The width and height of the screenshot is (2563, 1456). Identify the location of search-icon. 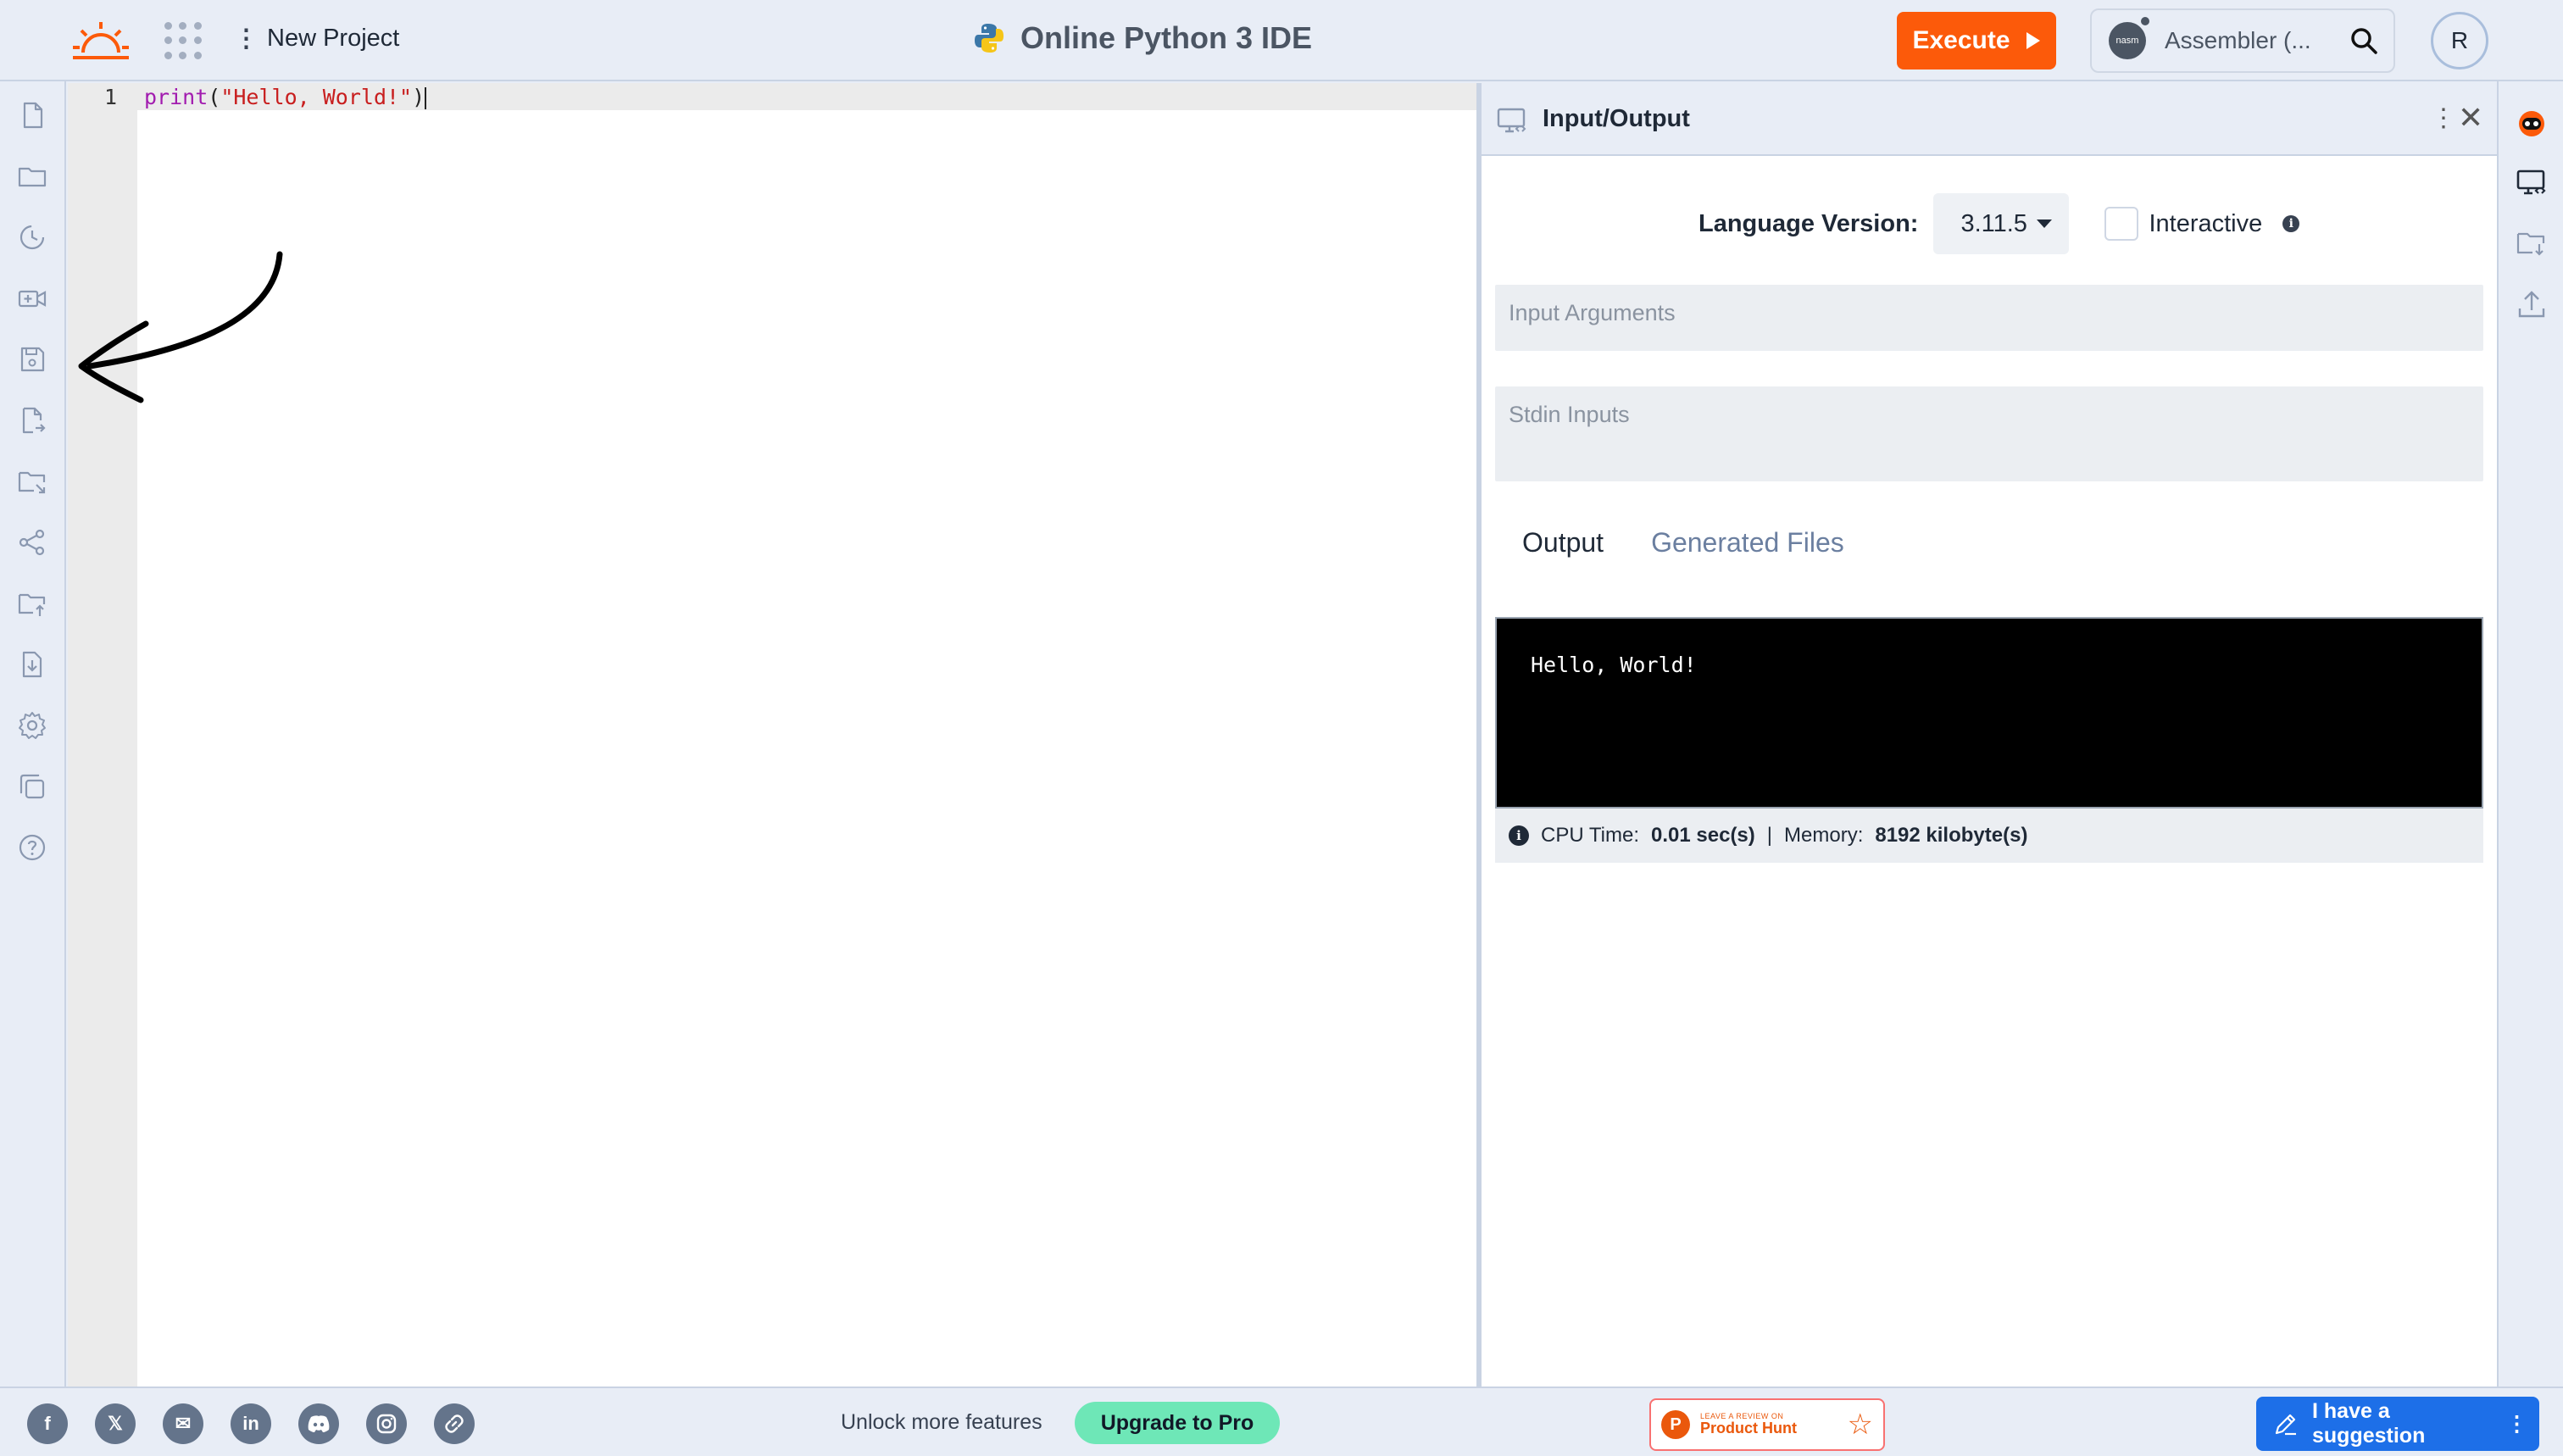
(2363, 41).